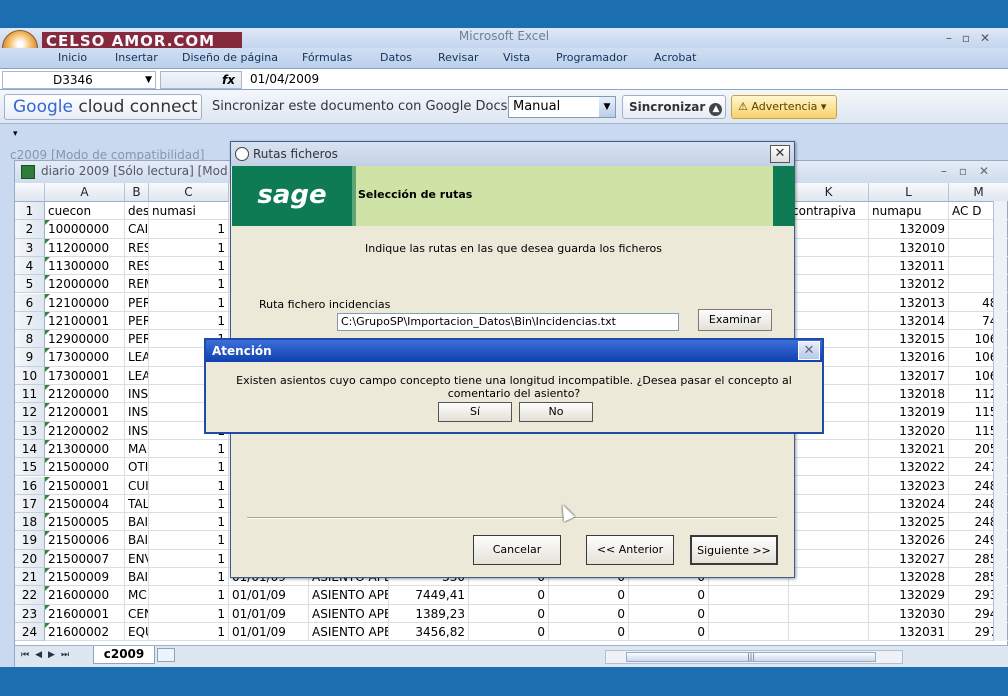 The width and height of the screenshot is (1008, 696). Describe the element at coordinates (909, 430) in the screenshot. I see `table-cell: 132020` at that location.